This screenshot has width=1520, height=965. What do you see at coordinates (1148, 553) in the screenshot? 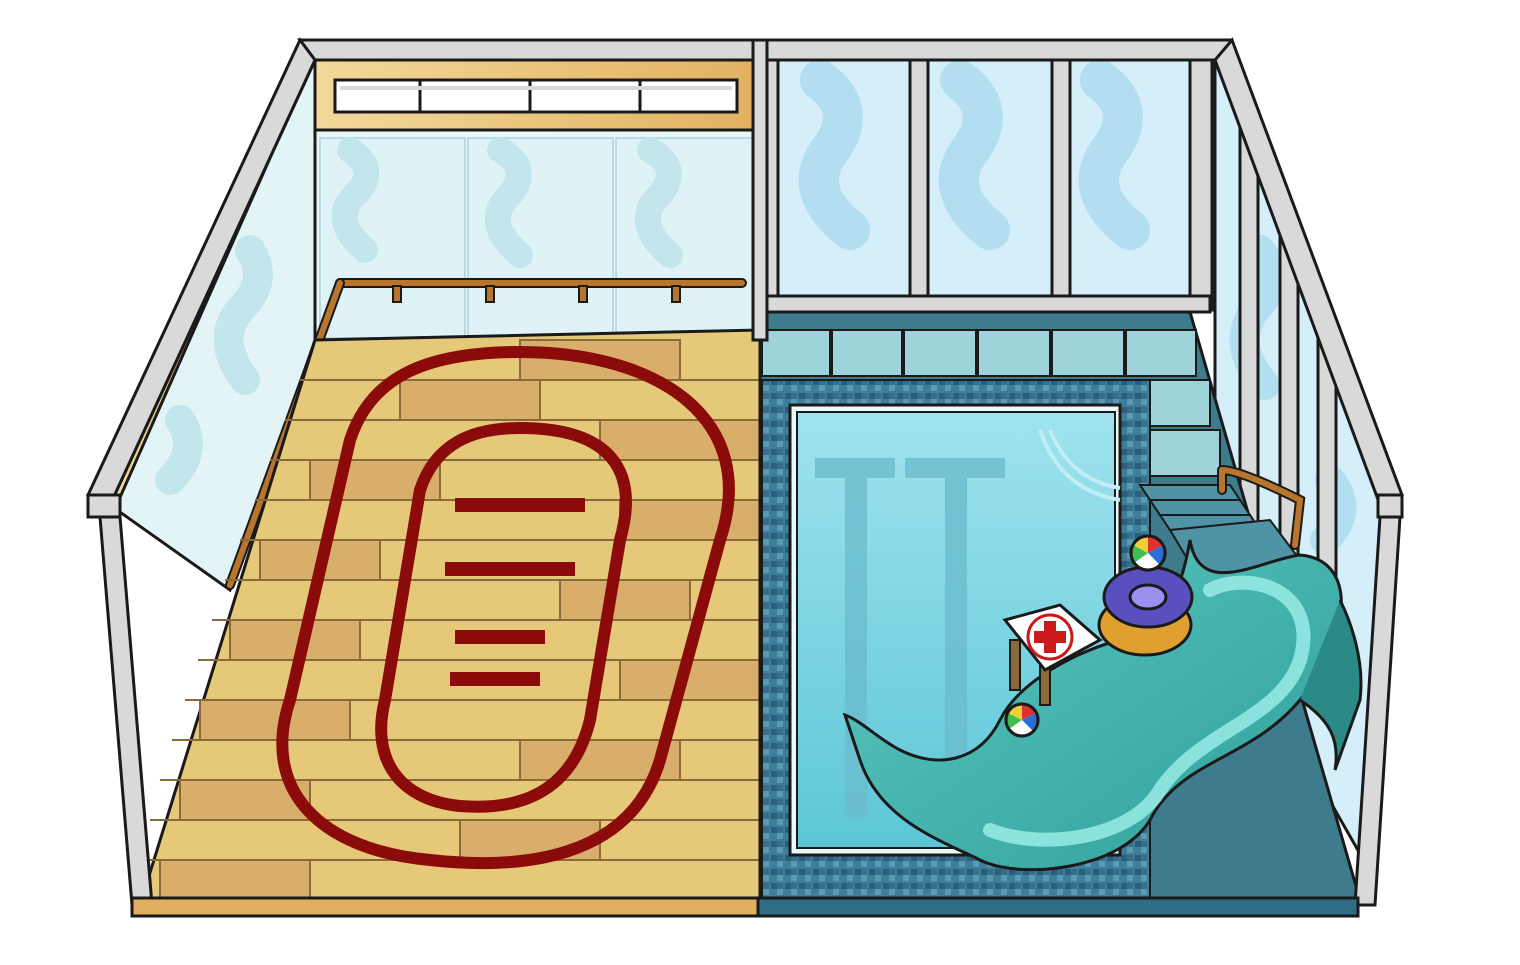
I see `beach-ball-icon` at bounding box center [1148, 553].